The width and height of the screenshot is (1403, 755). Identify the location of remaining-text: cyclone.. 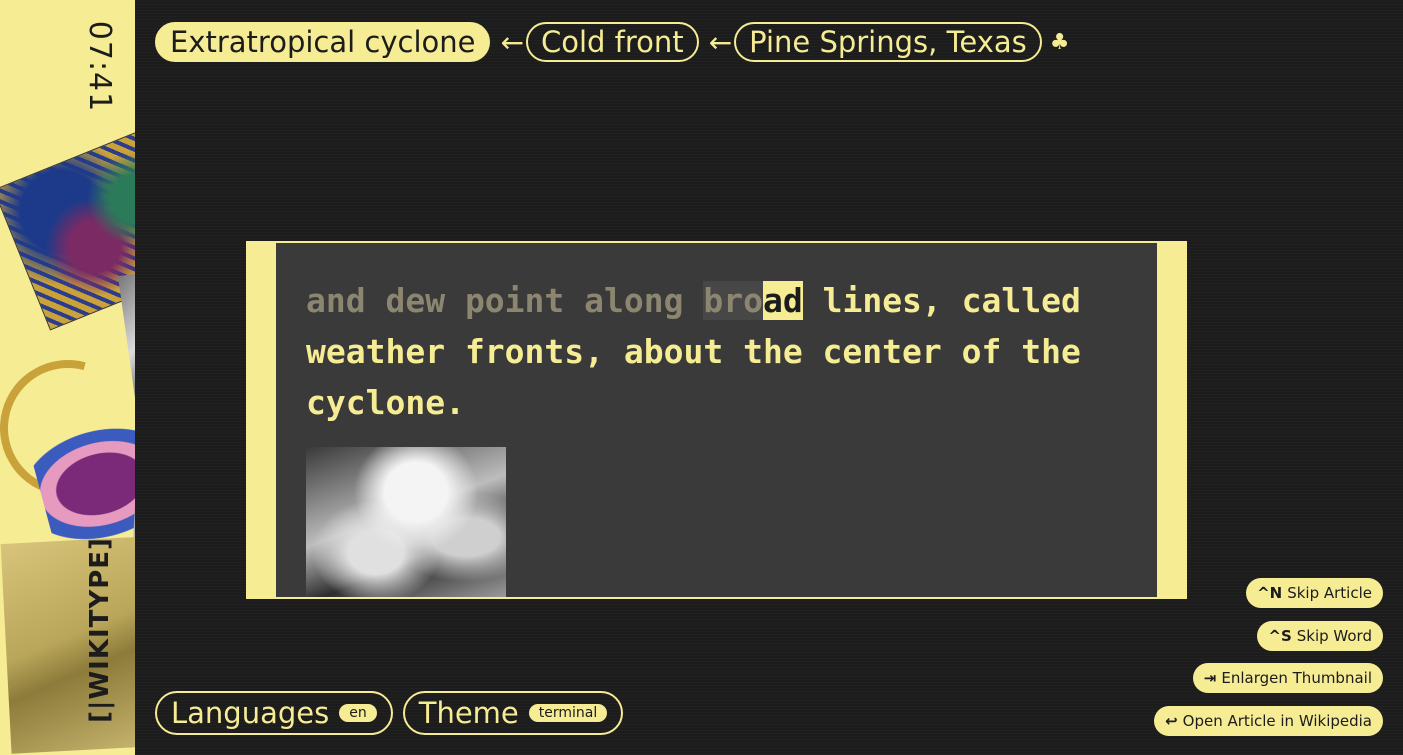
(385, 402).